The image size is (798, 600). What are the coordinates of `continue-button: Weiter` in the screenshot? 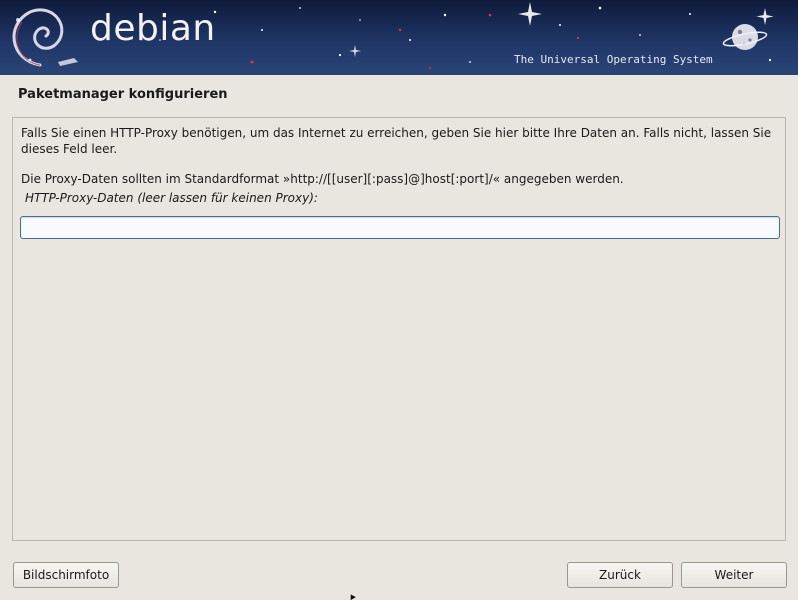 It's located at (734, 575).